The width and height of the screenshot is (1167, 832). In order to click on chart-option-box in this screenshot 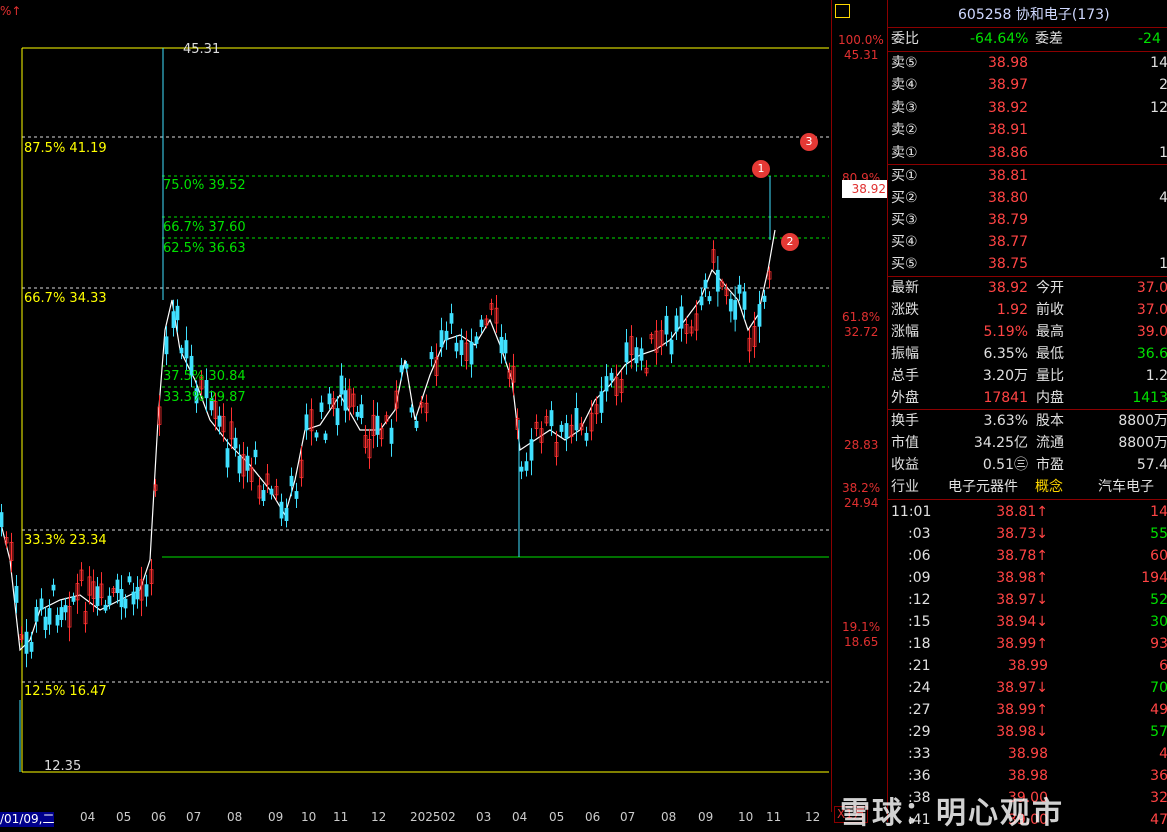, I will do `click(842, 11)`.